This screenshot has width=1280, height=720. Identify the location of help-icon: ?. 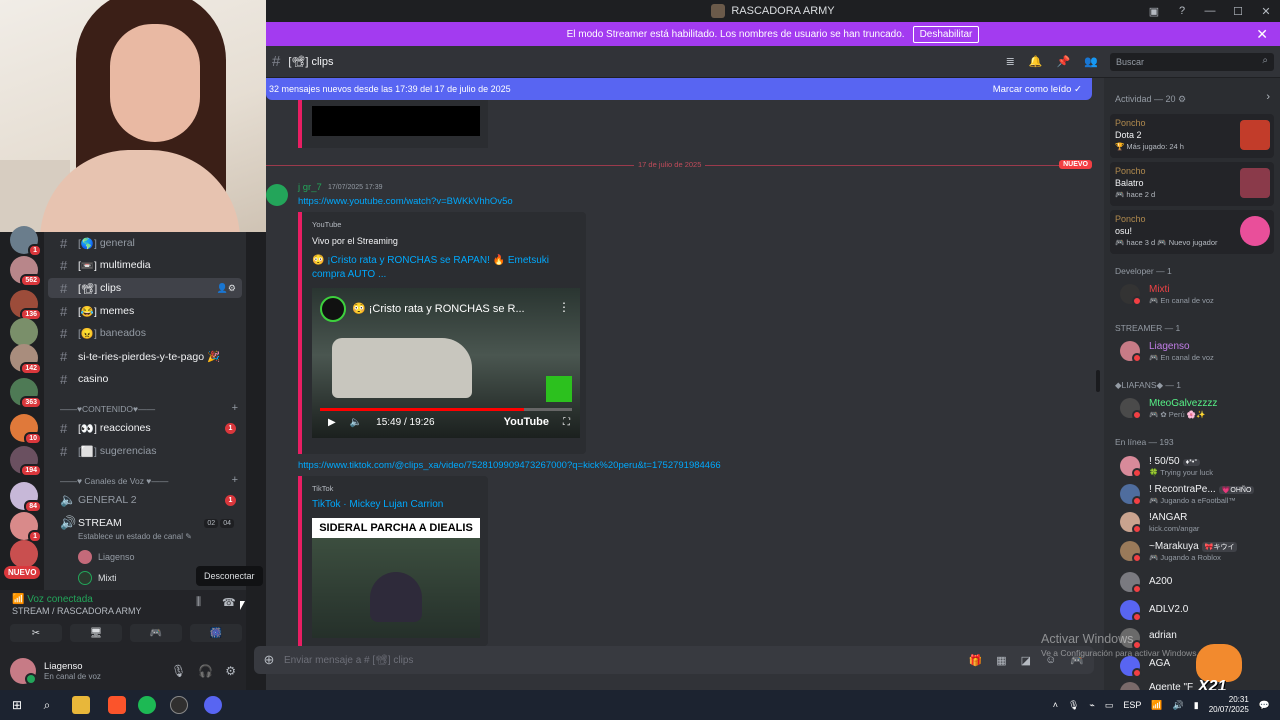
(1182, 11).